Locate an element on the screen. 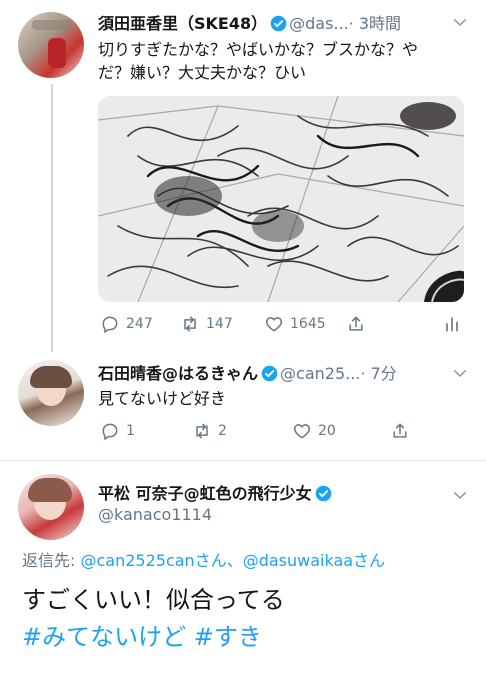  author-name: 平松 可奈子@虹色の飛行少女 is located at coordinates (205, 493).